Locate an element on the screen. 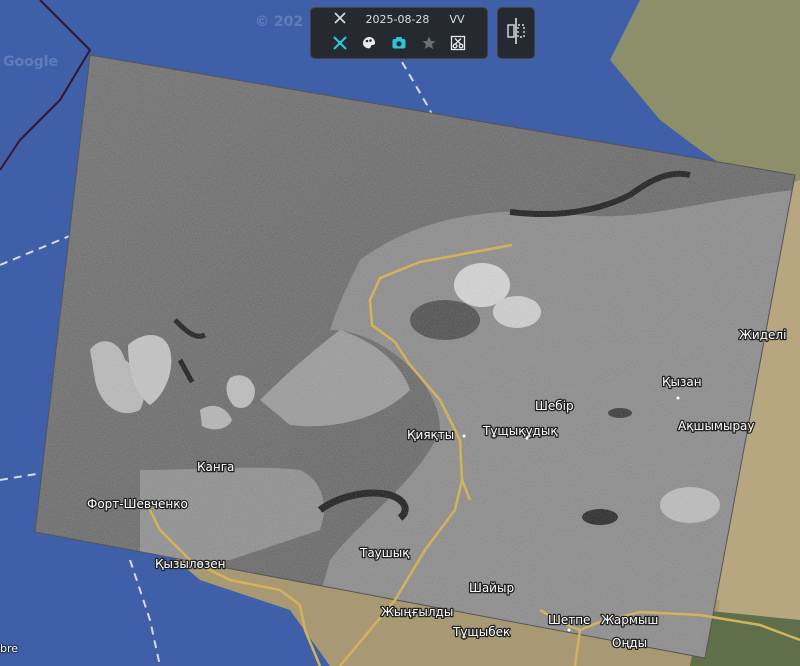 The width and height of the screenshot is (800, 666). place-label: Шебір is located at coordinates (554, 406).